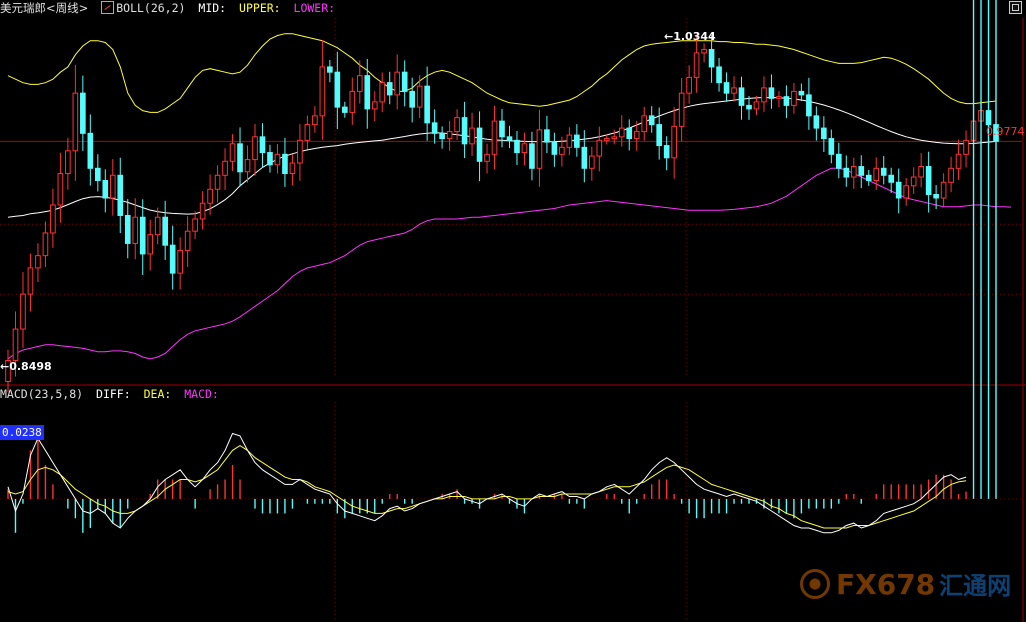 This screenshot has height=622, width=1026. I want to click on chart-type-icon, so click(108, 7).